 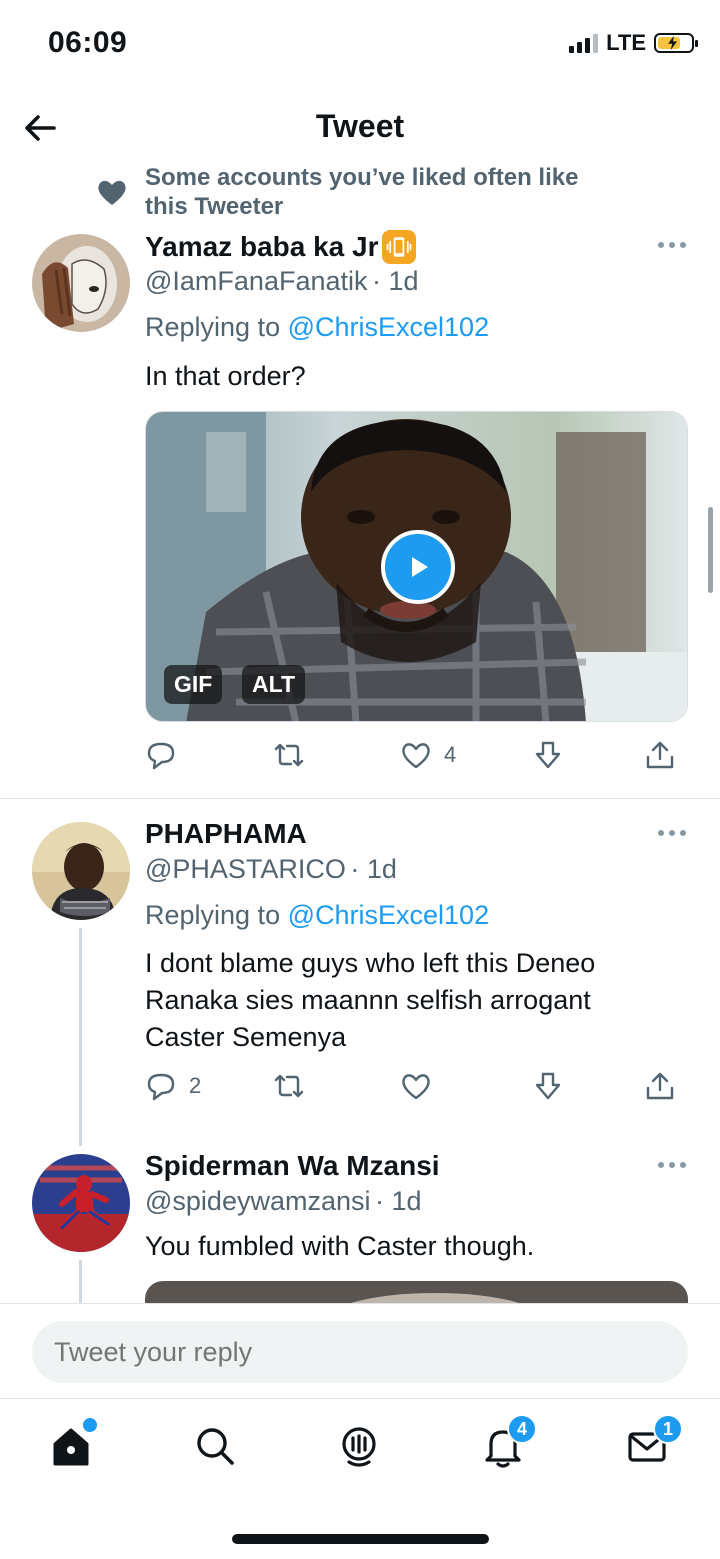 What do you see at coordinates (399, 247) in the screenshot?
I see `vibrate-emoji-icon` at bounding box center [399, 247].